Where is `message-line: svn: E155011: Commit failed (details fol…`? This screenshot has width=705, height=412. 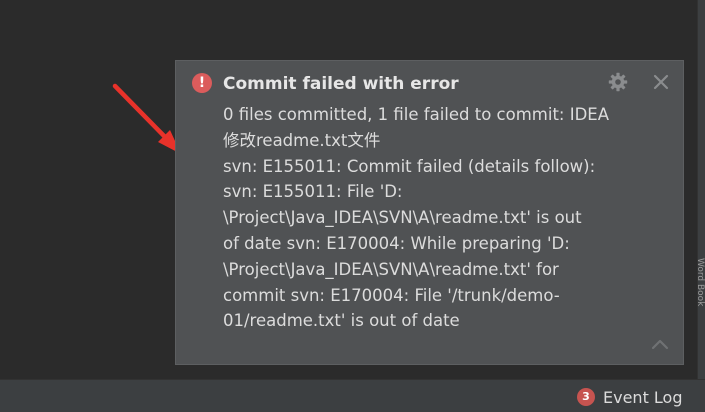 message-line: svn: E155011: Commit failed (details fol… is located at coordinates (409, 166).